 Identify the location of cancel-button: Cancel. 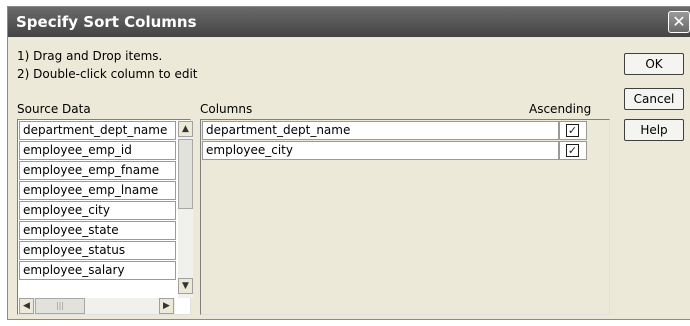
(654, 99).